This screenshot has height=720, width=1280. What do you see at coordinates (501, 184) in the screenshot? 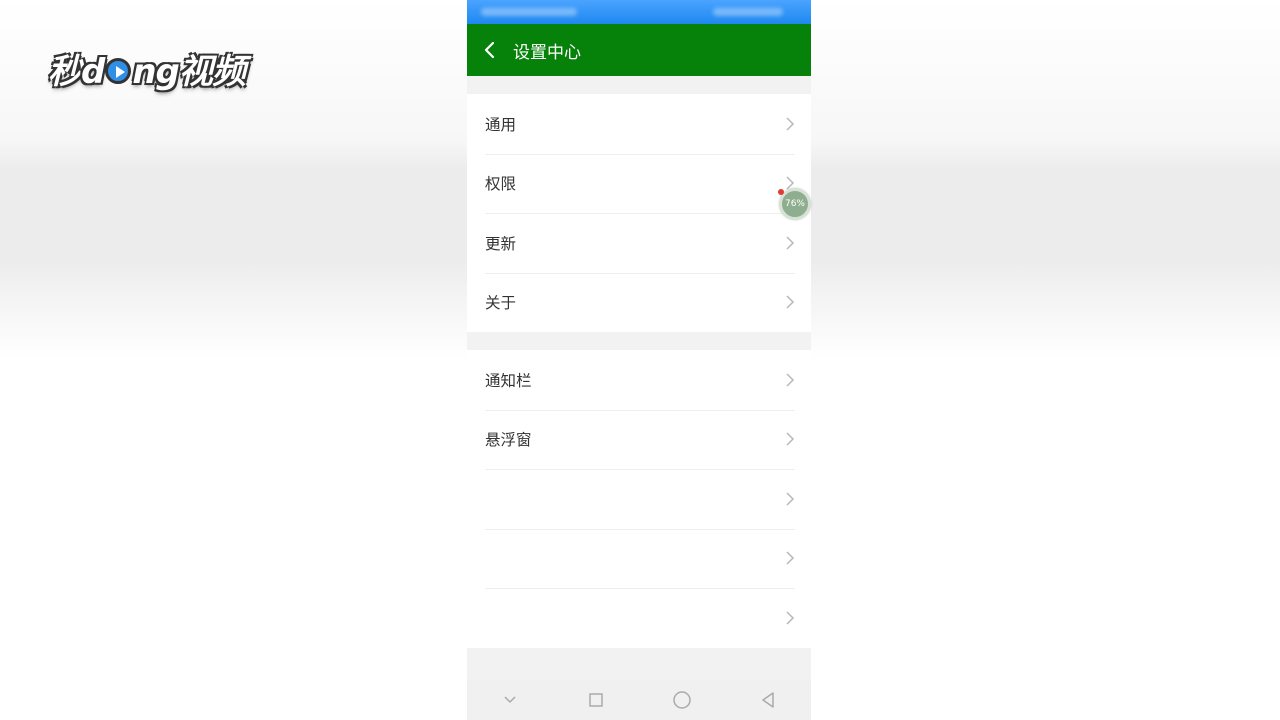
I see `settings-item-label: 权限` at bounding box center [501, 184].